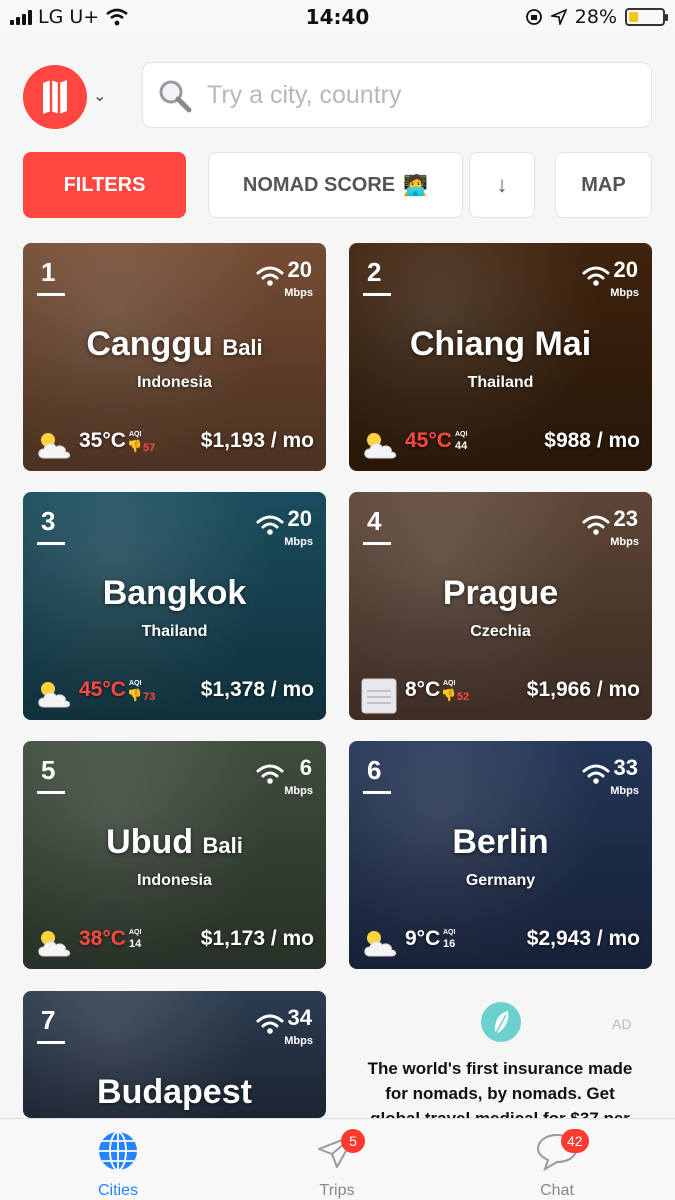  What do you see at coordinates (149, 344) in the screenshot?
I see `city-title: Canggu` at bounding box center [149, 344].